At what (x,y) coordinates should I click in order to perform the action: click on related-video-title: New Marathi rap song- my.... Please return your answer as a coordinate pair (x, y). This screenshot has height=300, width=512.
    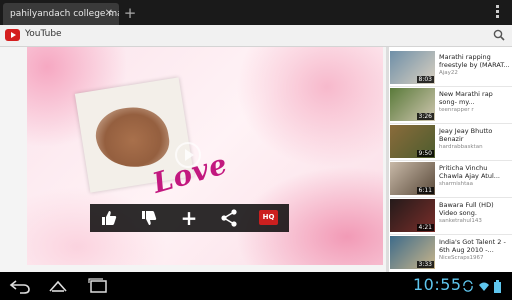
    Looking at the image, I should click on (475, 98).